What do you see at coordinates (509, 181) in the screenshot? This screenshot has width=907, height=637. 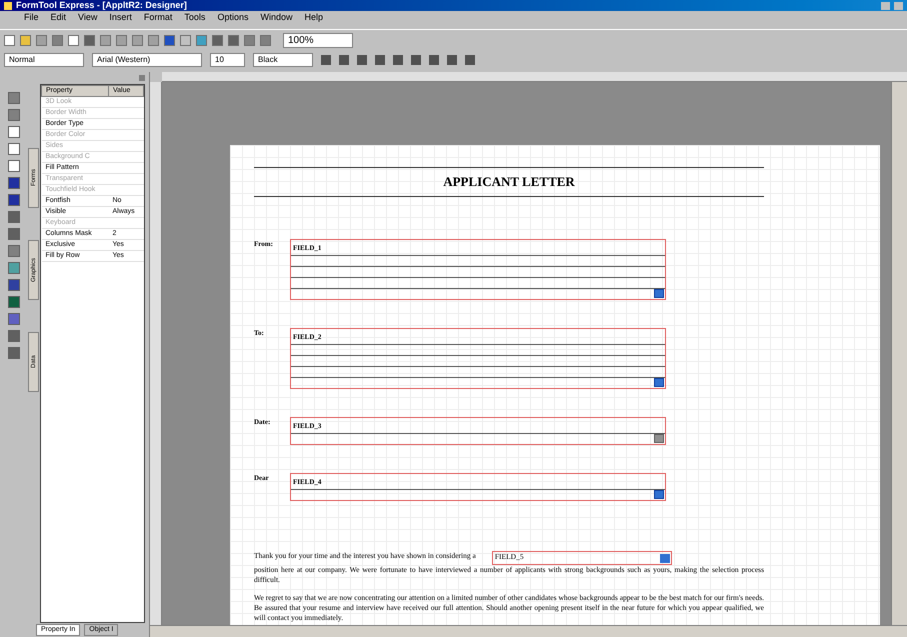 I see `form-title: APPLICANT LETTER` at bounding box center [509, 181].